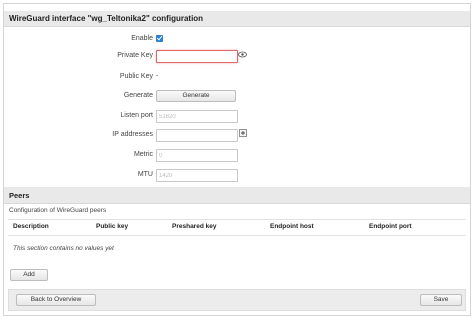  What do you see at coordinates (136, 115) in the screenshot?
I see `listen-port-label: Listen port` at bounding box center [136, 115].